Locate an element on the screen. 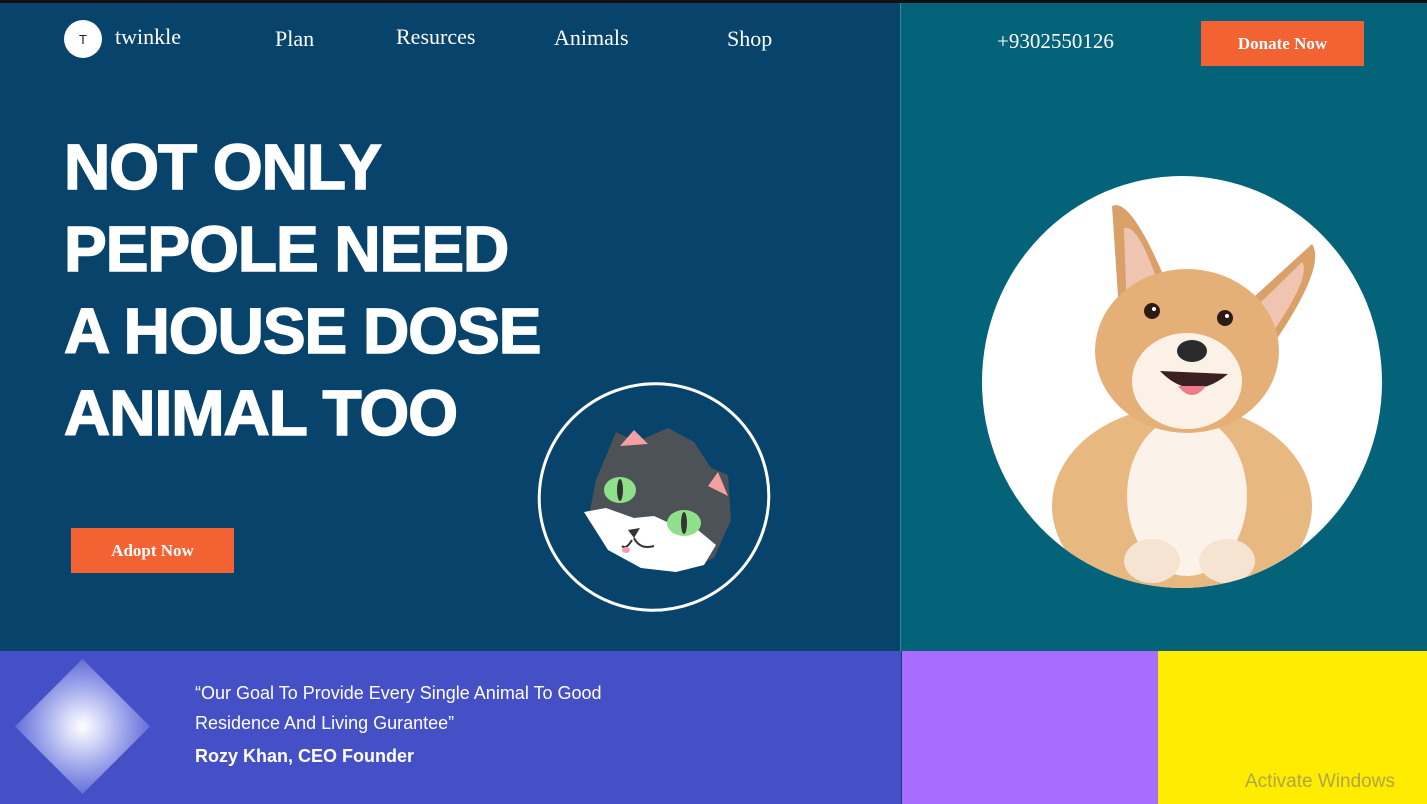 The image size is (1427, 804). dog-photo is located at coordinates (1182, 382).